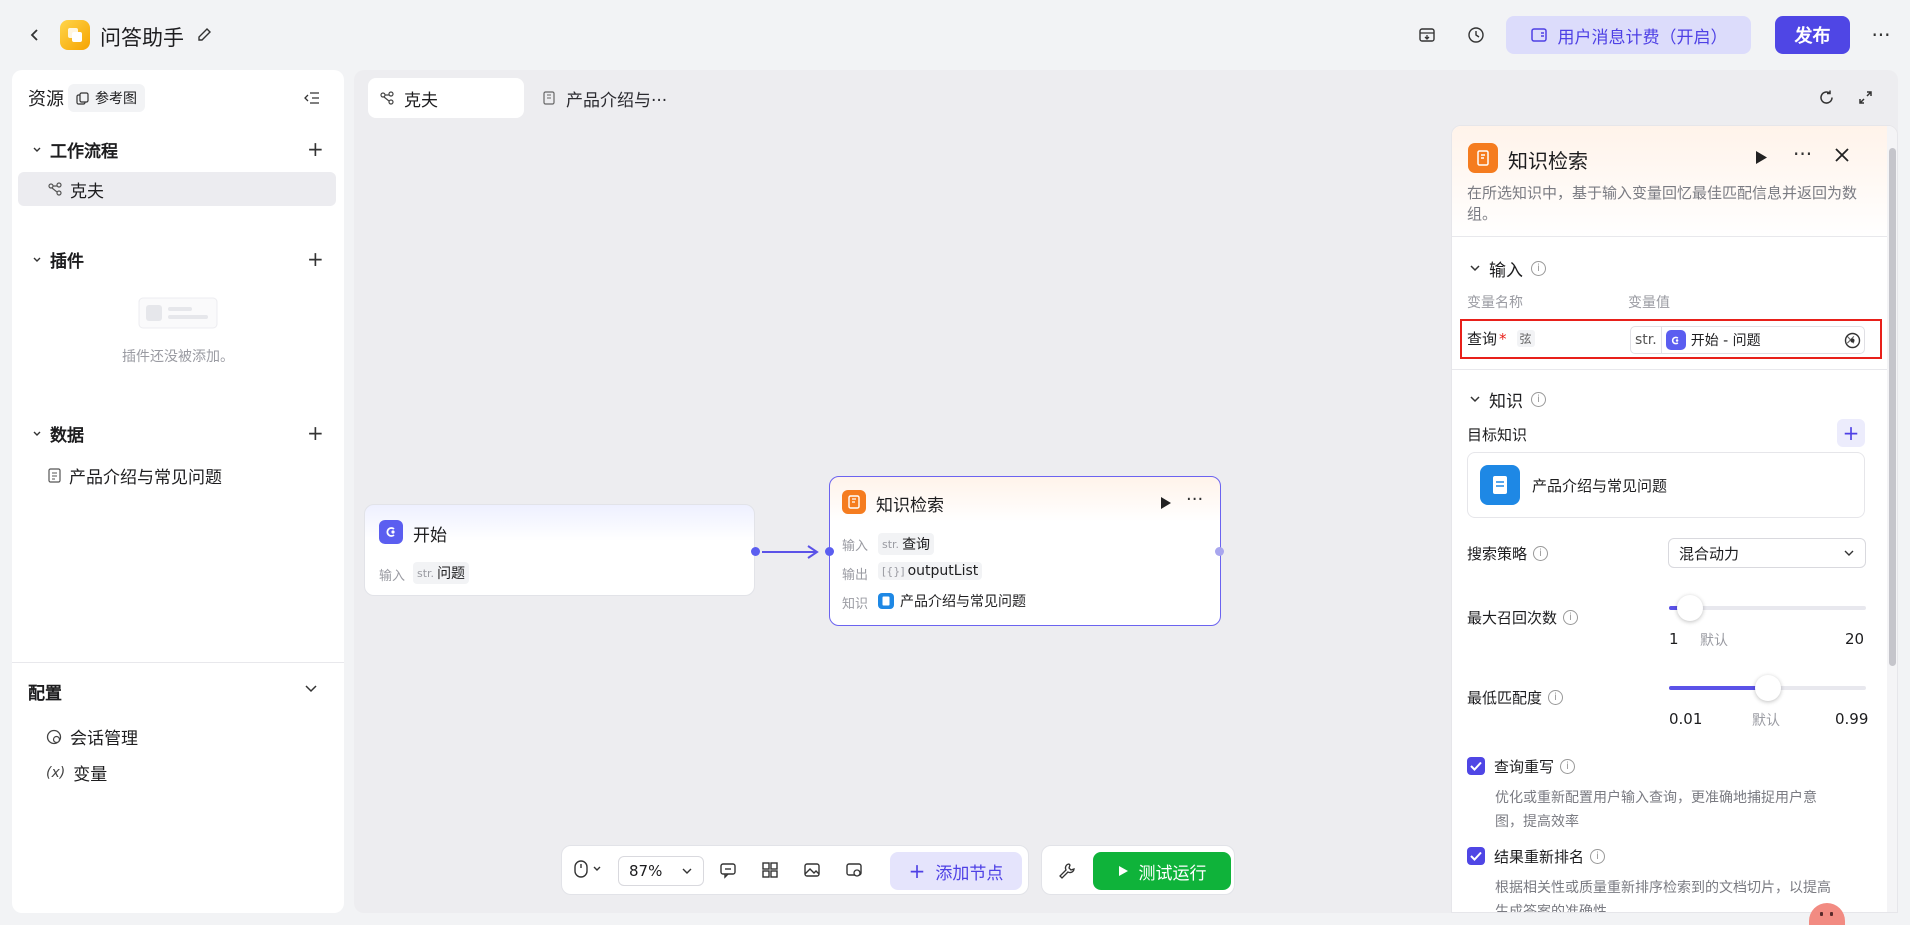 Image resolution: width=1910 pixels, height=925 pixels. Describe the element at coordinates (1507, 268) in the screenshot. I see `input-section-header: 输入 i` at that location.